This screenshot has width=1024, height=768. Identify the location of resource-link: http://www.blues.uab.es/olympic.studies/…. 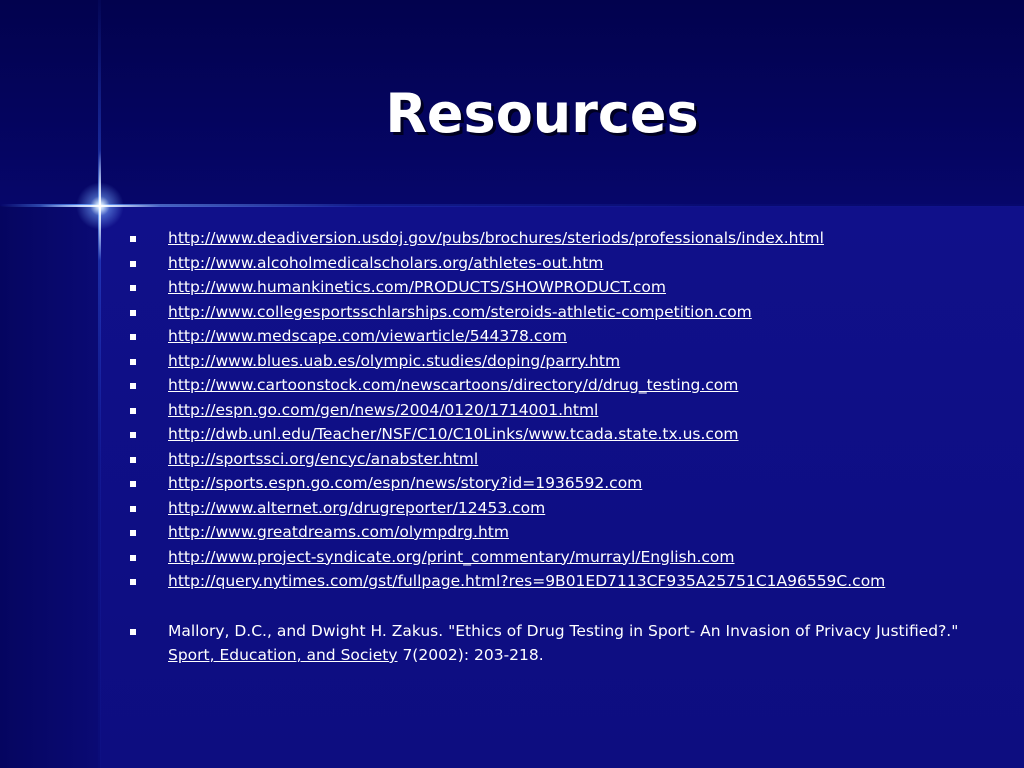
(394, 361).